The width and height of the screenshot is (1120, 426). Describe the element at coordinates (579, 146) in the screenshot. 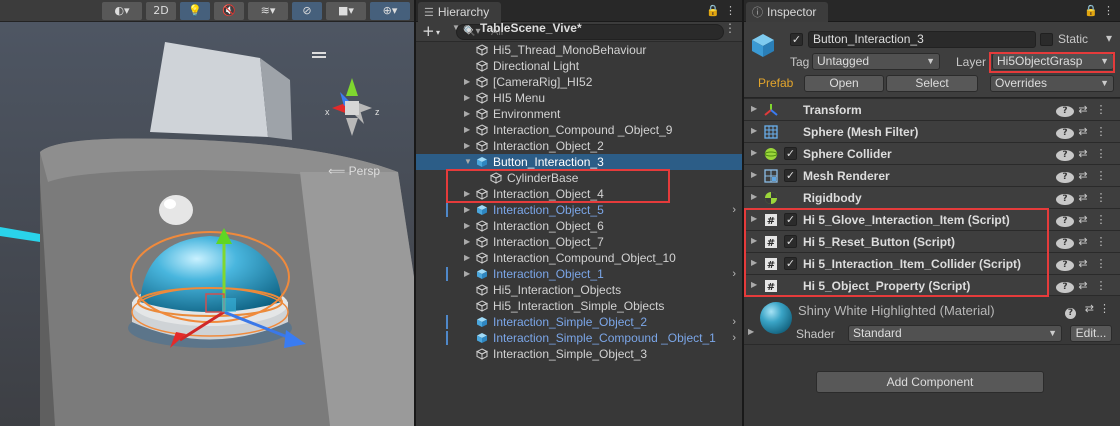

I see `hierarchy-item: ▶ Interaction_Object_2` at that location.